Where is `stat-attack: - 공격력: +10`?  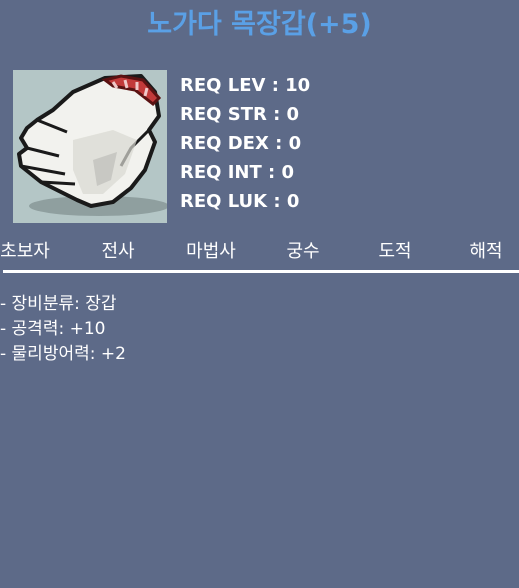
stat-attack: - 공격력: +10 is located at coordinates (53, 329).